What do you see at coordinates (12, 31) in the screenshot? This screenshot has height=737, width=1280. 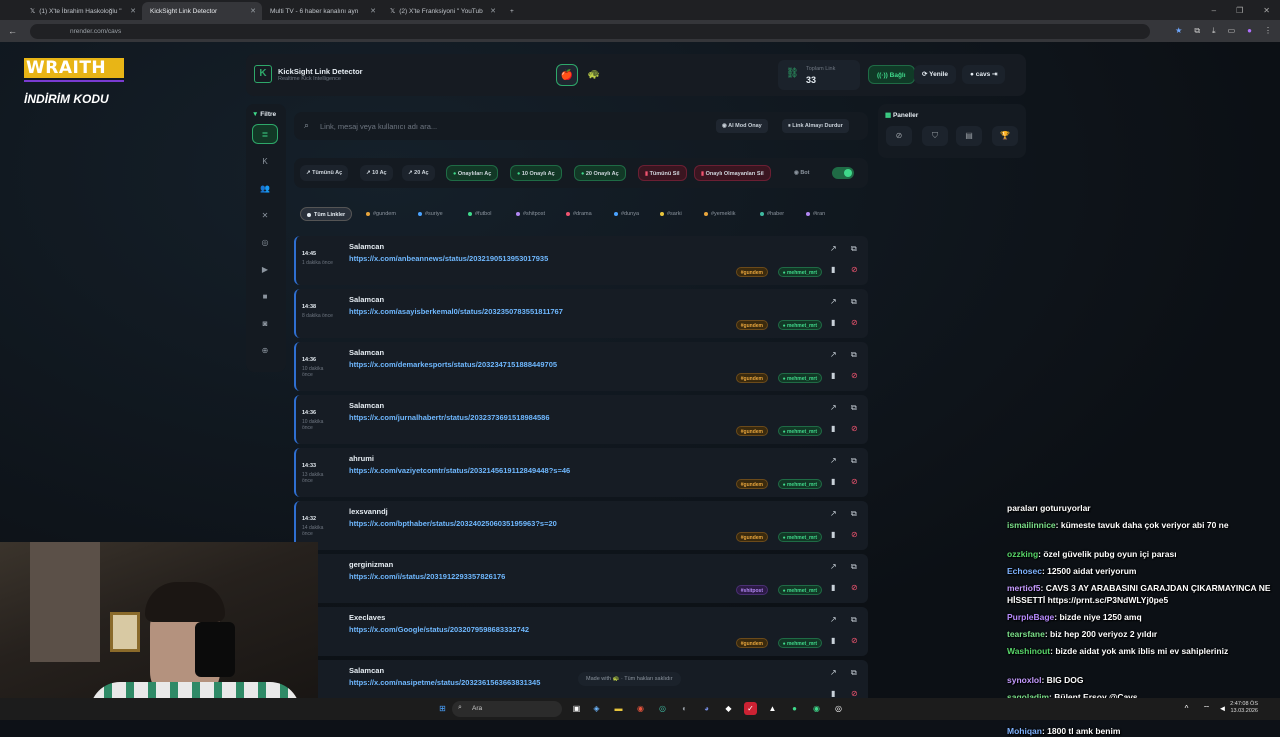 I see `back-icon: ←` at bounding box center [12, 31].